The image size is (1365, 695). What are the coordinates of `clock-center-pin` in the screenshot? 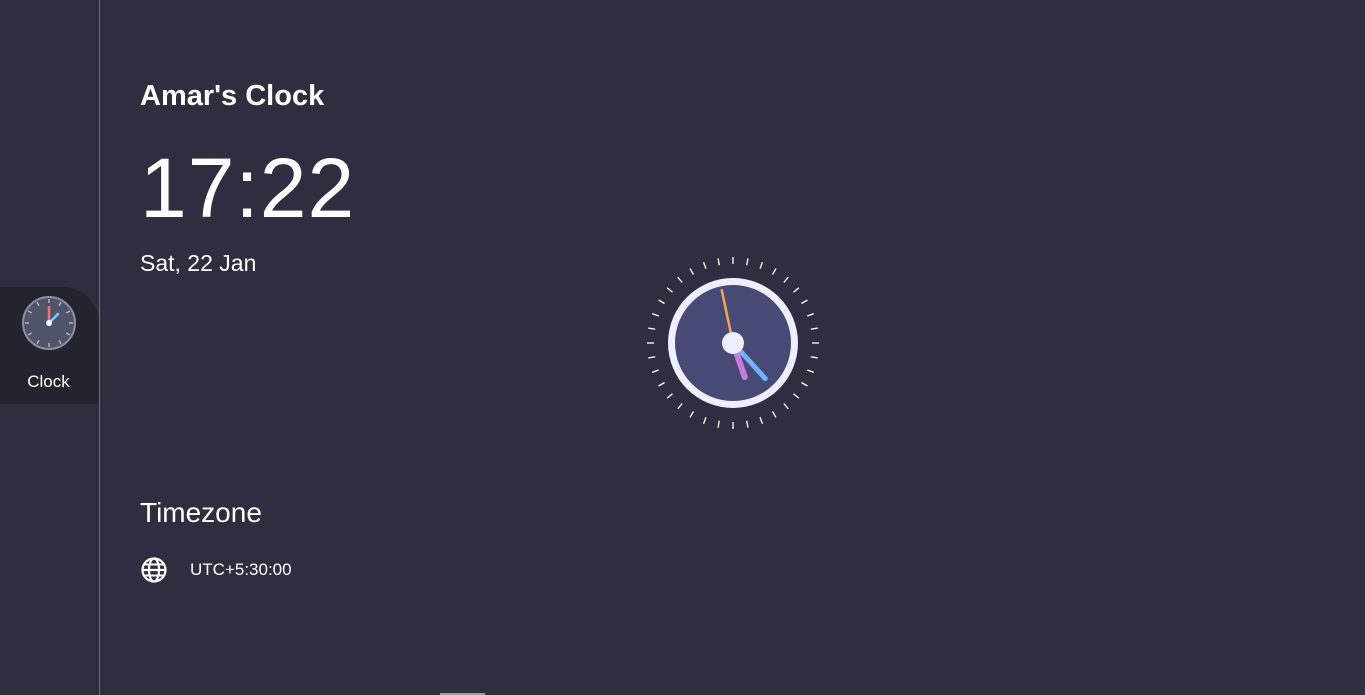 It's located at (733, 343).